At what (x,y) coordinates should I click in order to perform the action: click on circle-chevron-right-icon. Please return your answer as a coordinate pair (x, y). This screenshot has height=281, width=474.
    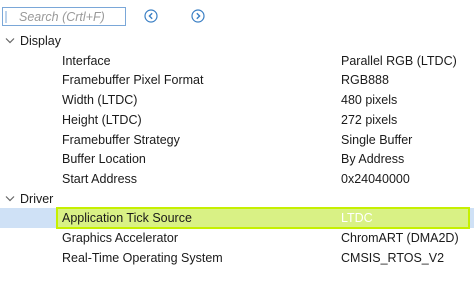
    Looking at the image, I should click on (198, 16).